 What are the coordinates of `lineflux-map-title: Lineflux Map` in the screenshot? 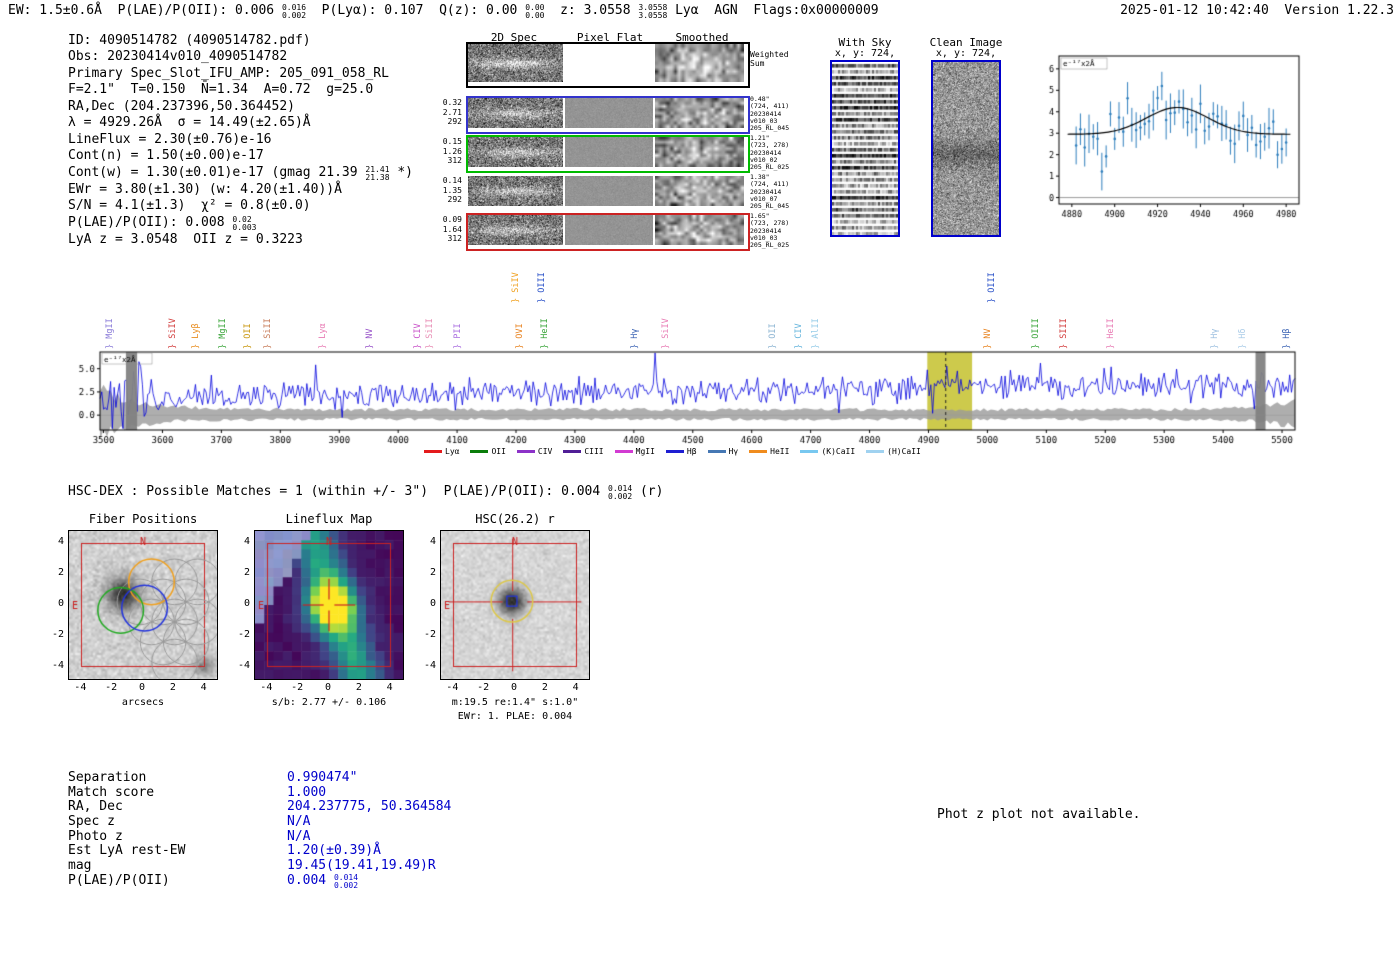 It's located at (329, 519).